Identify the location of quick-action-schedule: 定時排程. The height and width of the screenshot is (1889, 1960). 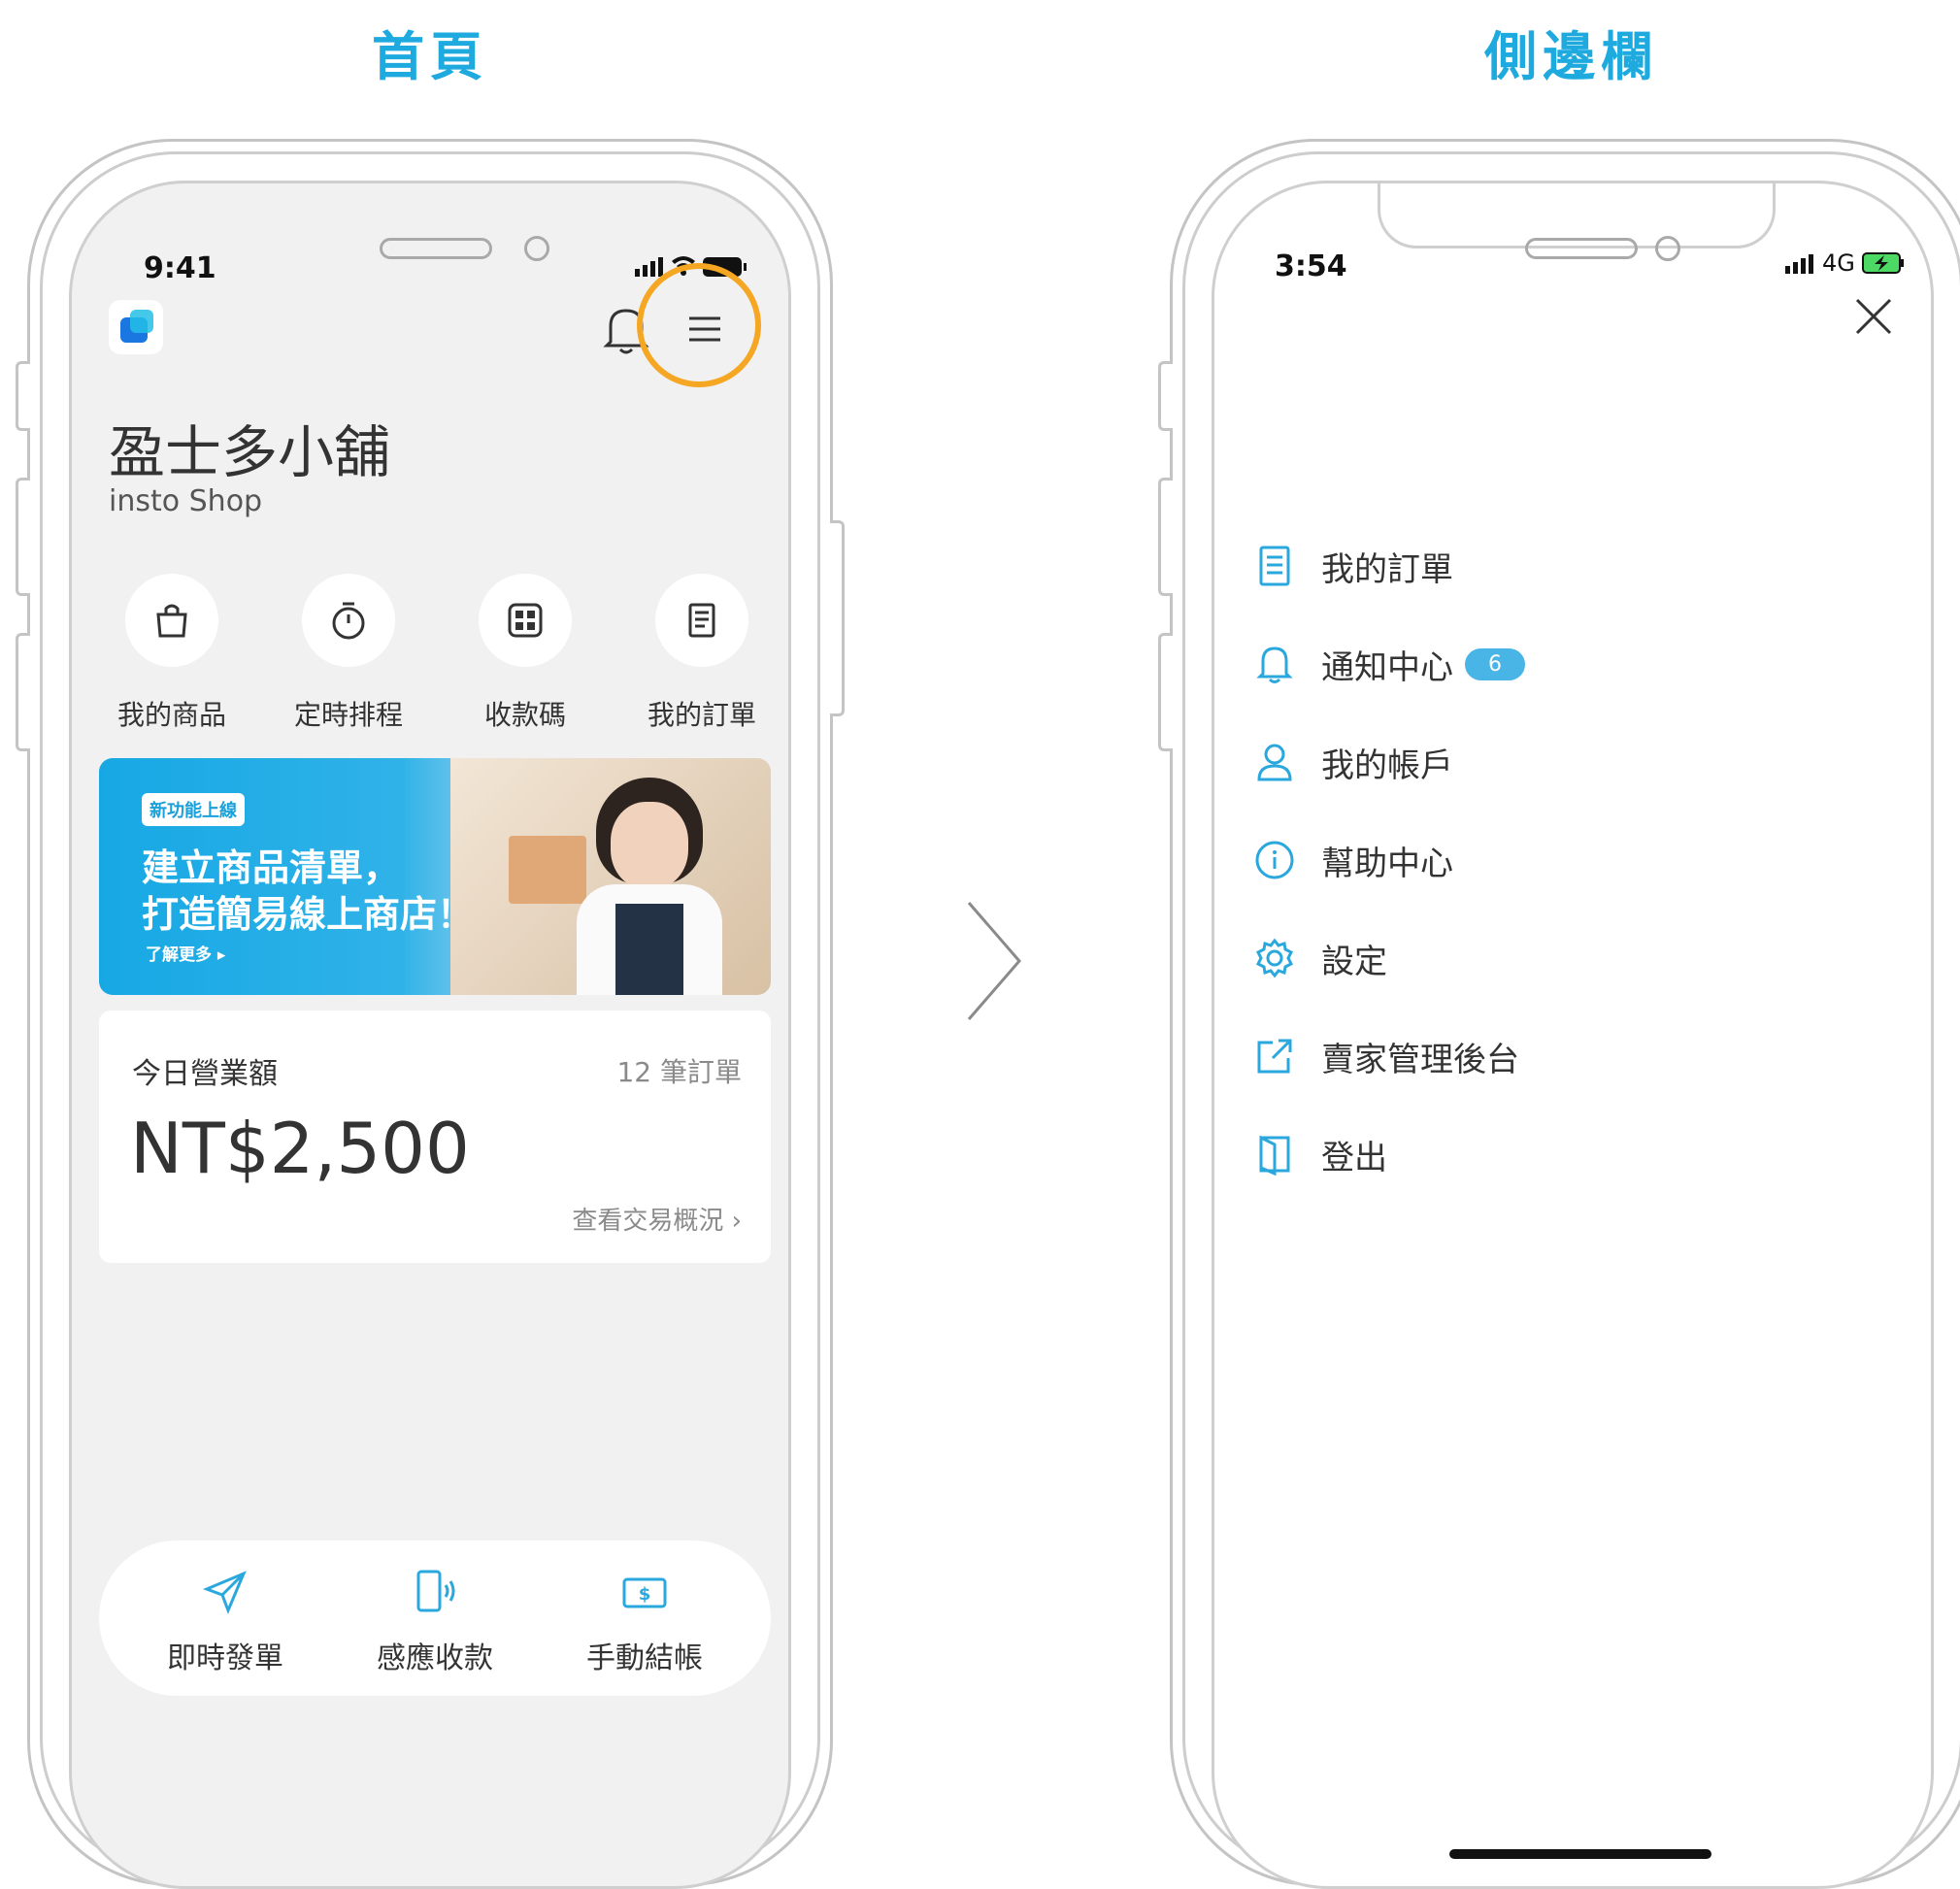
(349, 653).